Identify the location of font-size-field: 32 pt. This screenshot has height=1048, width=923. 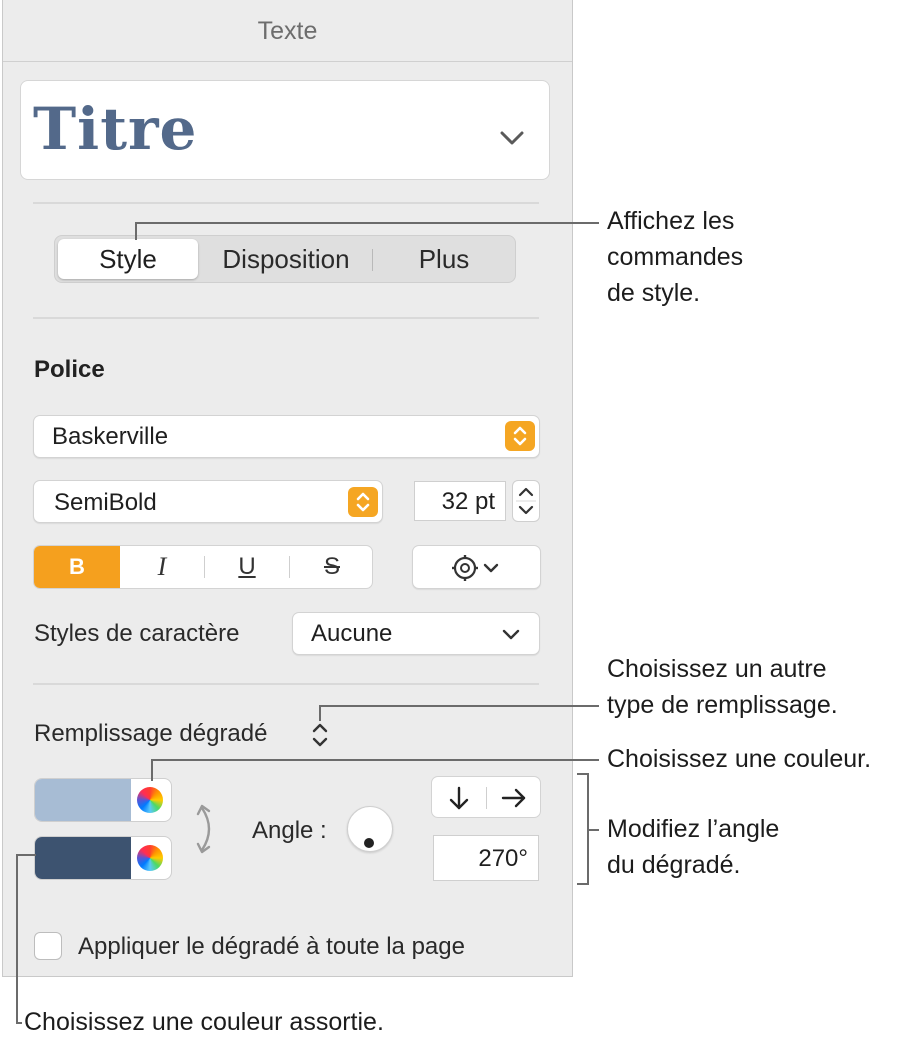
(460, 501).